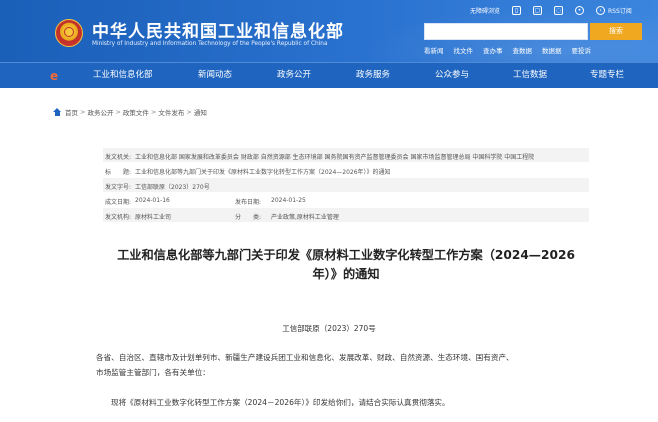 This screenshot has height=422, width=658. I want to click on quick-link-news: 看新闻, so click(434, 50).